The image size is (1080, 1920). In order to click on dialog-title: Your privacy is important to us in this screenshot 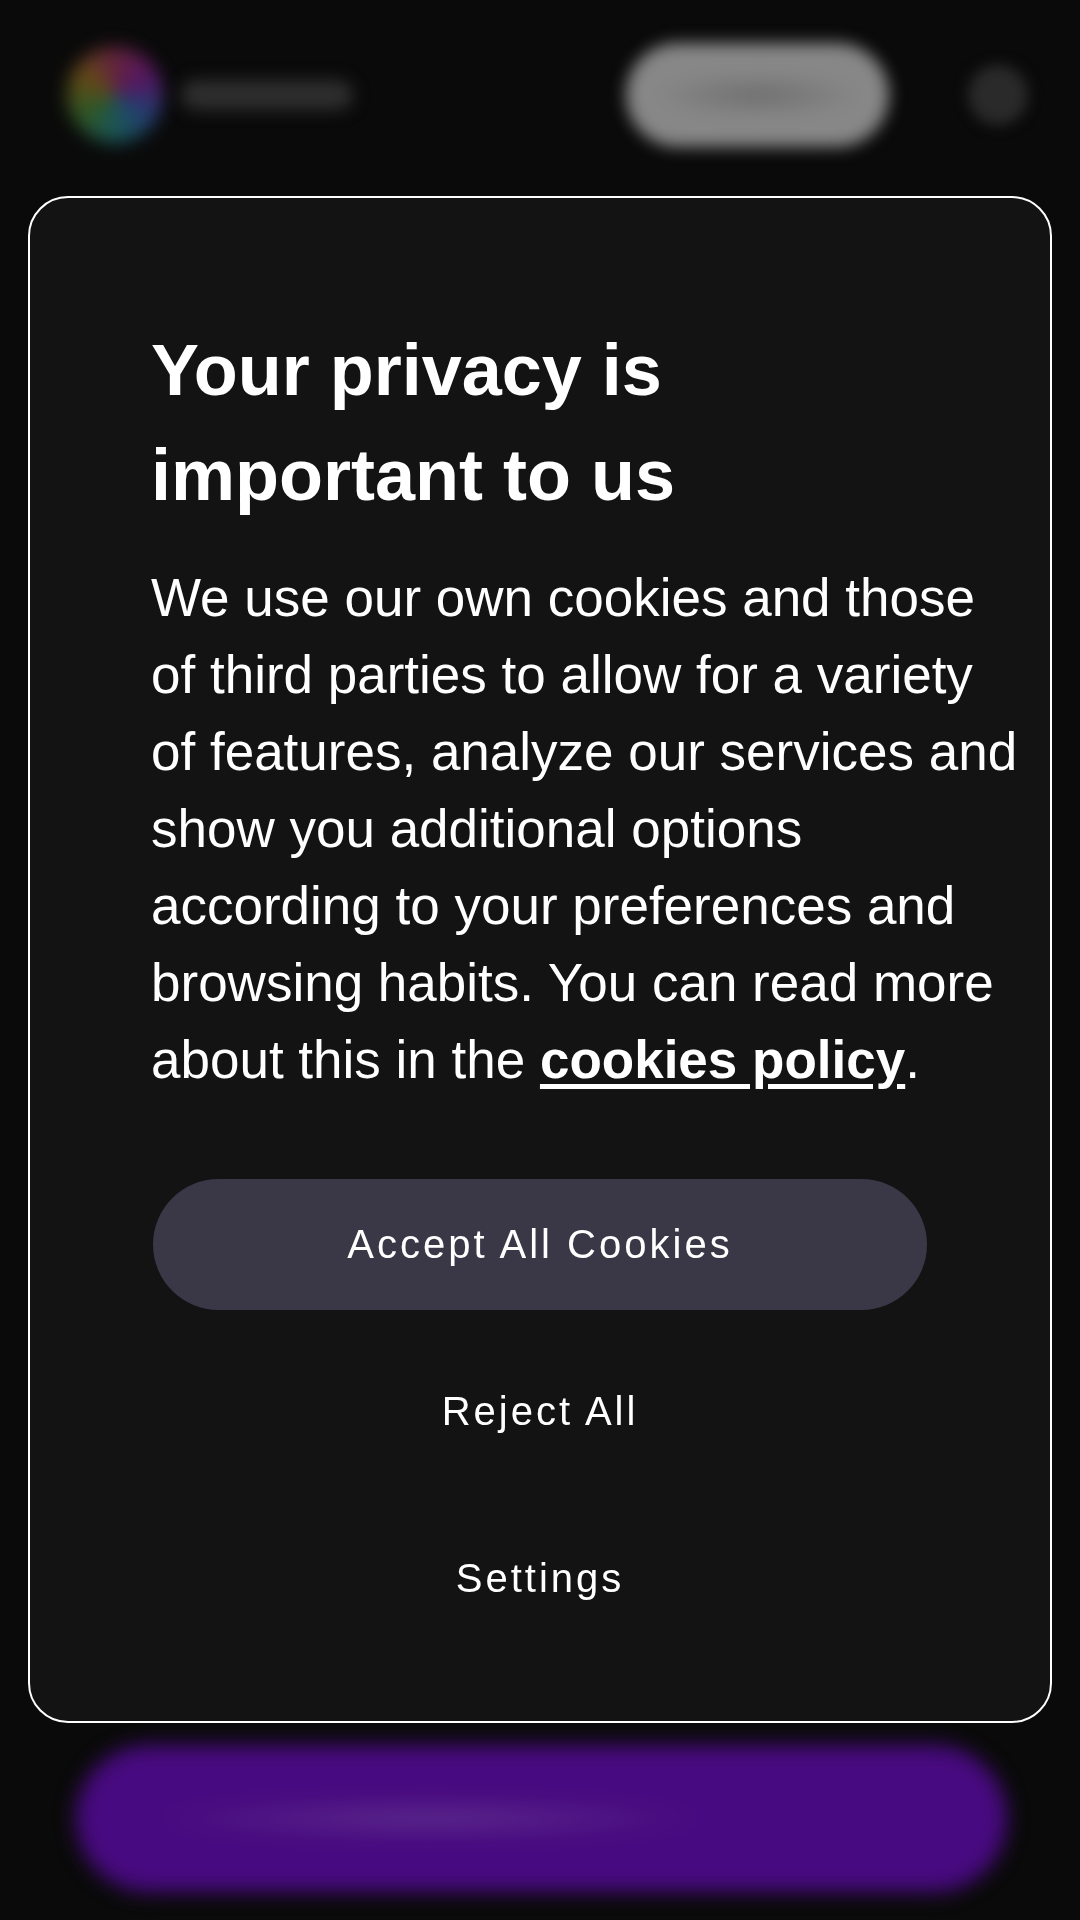, I will do `click(413, 423)`.